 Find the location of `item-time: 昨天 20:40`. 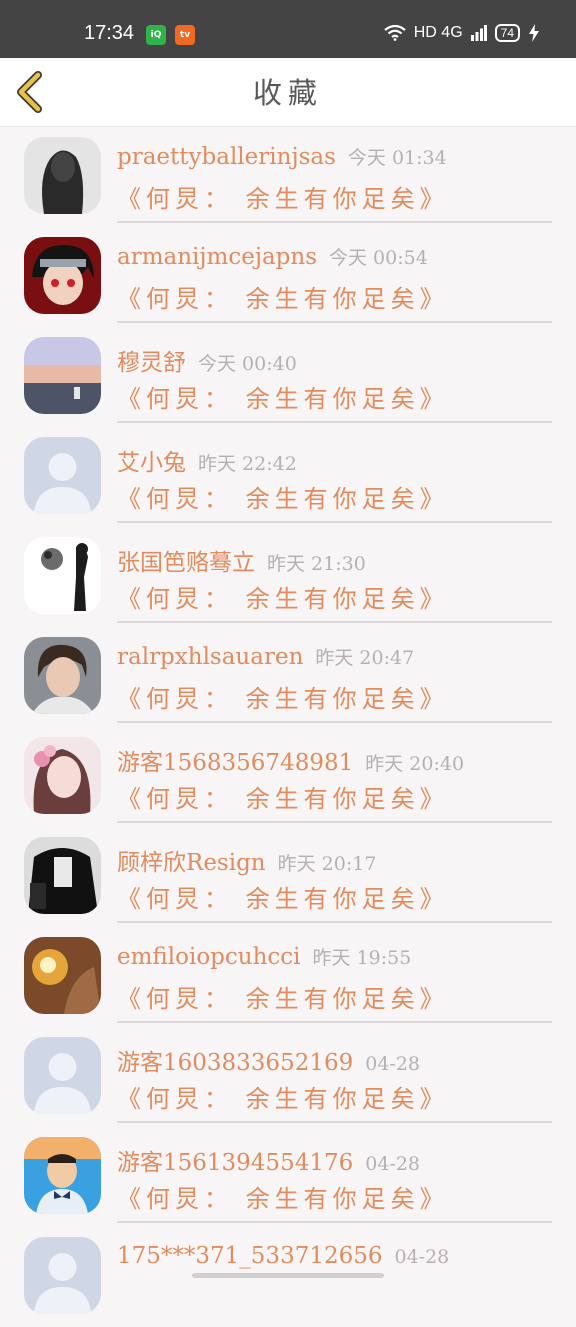

item-time: 昨天 20:40 is located at coordinates (415, 764).